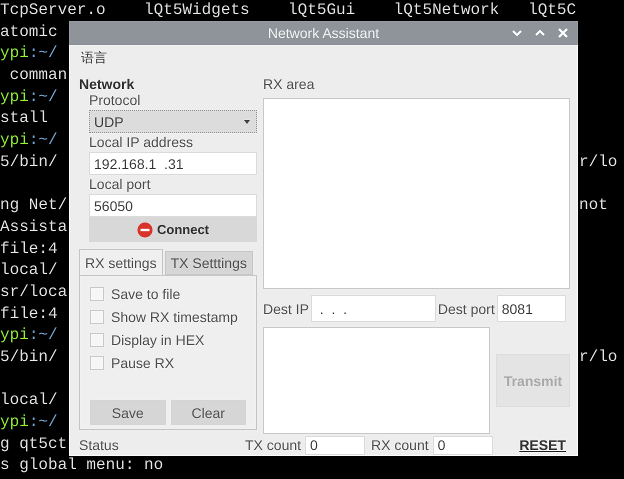 The image size is (624, 479). What do you see at coordinates (563, 33) in the screenshot?
I see `close-icon` at bounding box center [563, 33].